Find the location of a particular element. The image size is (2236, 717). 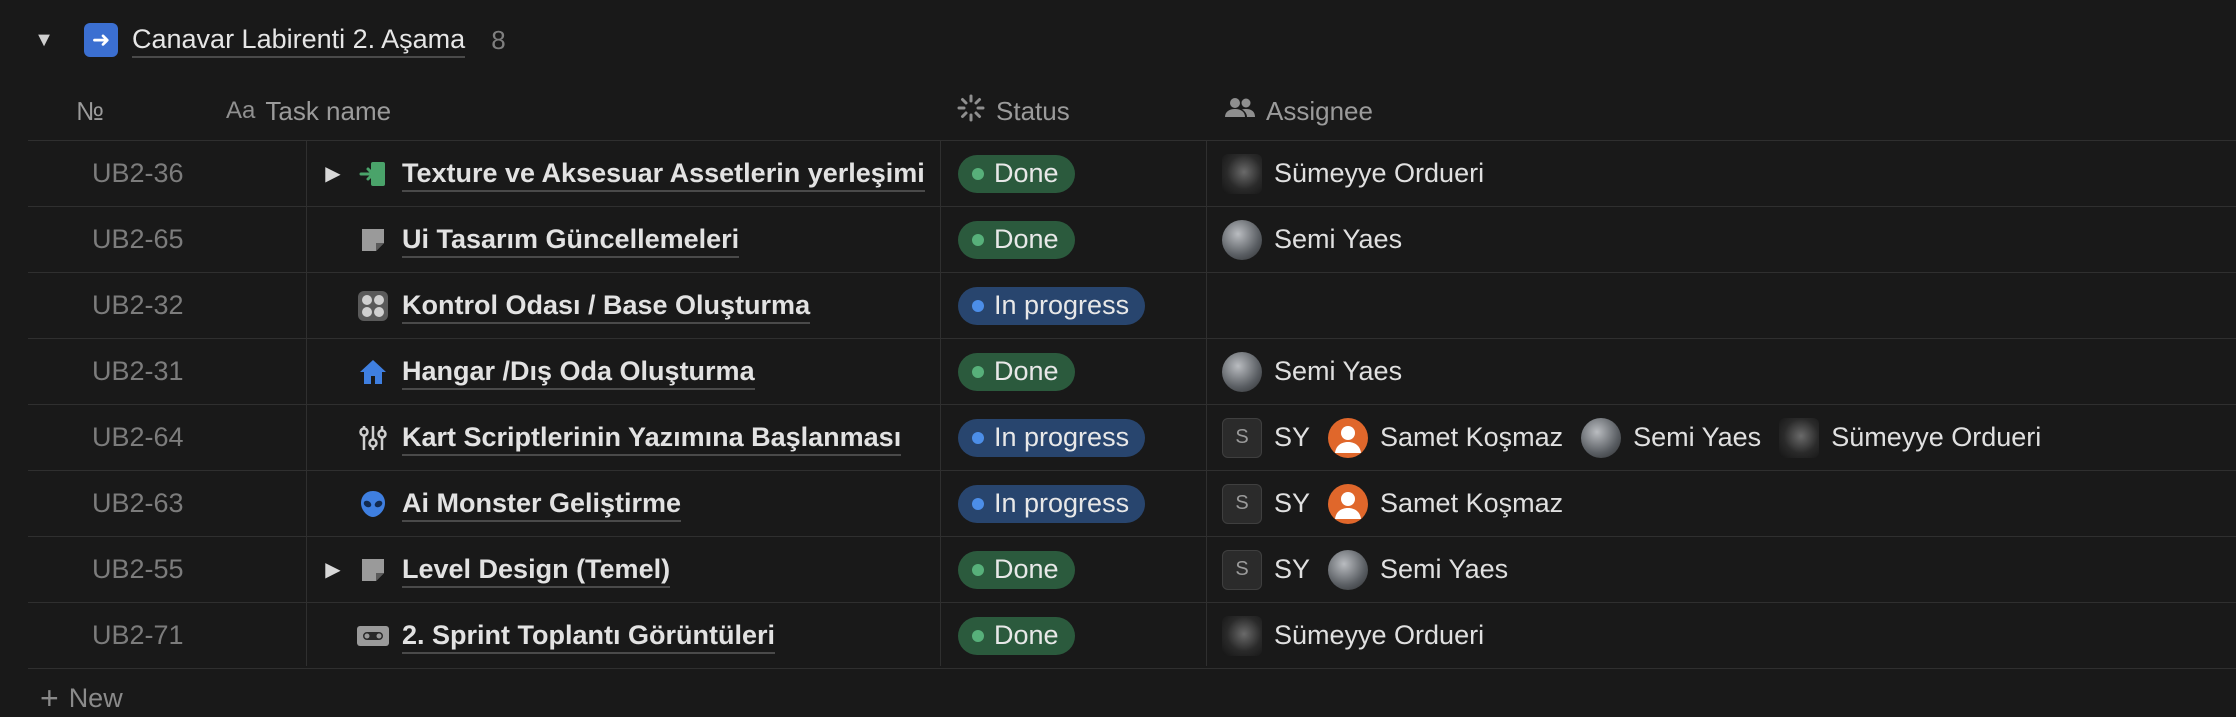

note-icon is located at coordinates (373, 570).